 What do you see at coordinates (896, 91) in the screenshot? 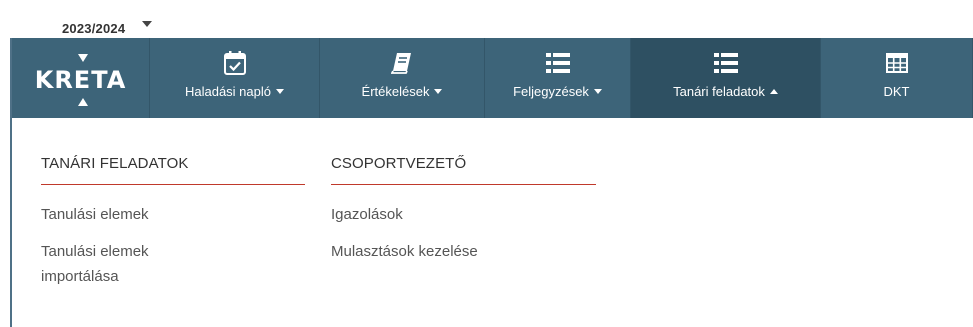
I see `nav-label-dkt: DKT` at bounding box center [896, 91].